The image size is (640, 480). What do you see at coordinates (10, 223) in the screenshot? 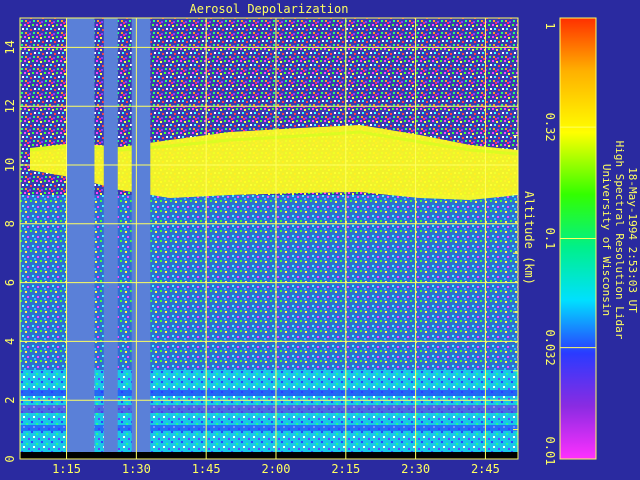
I see `y-tick-label: 8` at bounding box center [10, 223].